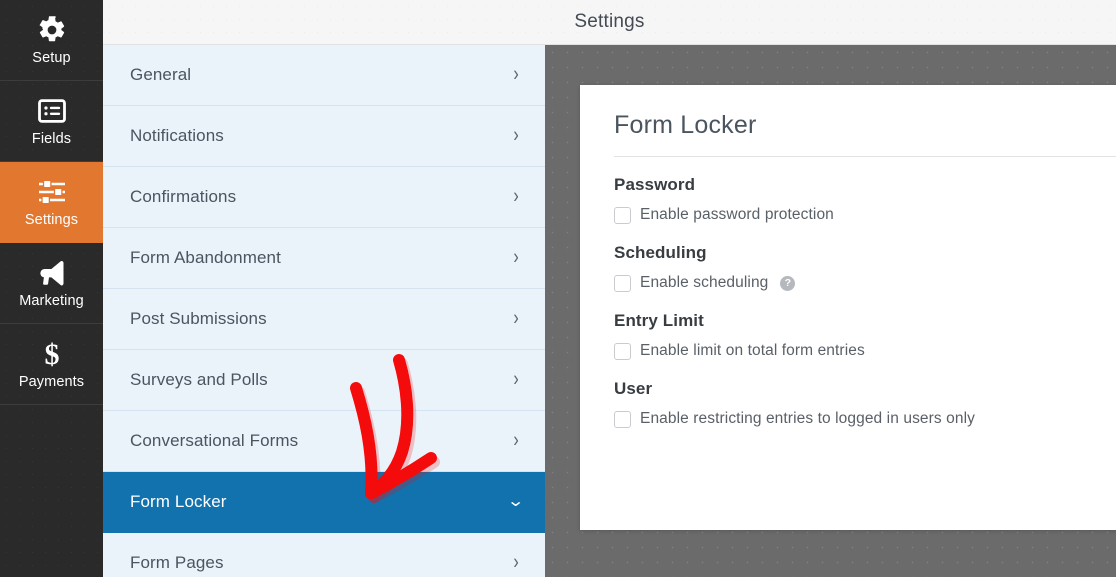 Image resolution: width=1116 pixels, height=577 pixels. I want to click on settings-item-label: Conversational Forms, so click(214, 440).